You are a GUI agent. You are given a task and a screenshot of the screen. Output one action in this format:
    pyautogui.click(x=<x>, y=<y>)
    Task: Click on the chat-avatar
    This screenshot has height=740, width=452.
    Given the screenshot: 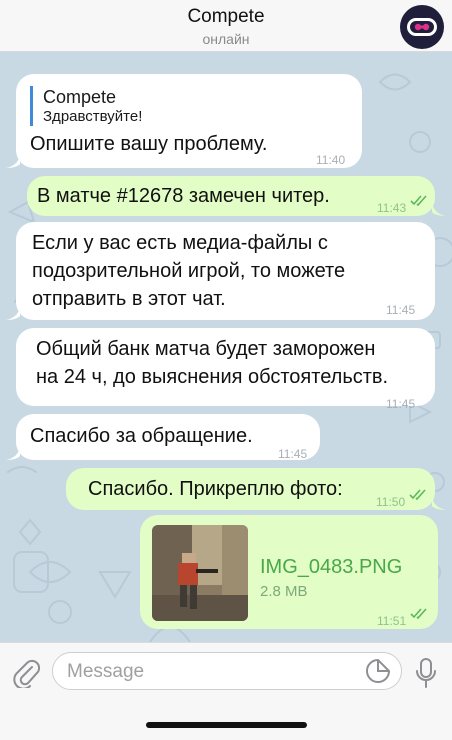 What is the action you would take?
    pyautogui.click(x=422, y=27)
    